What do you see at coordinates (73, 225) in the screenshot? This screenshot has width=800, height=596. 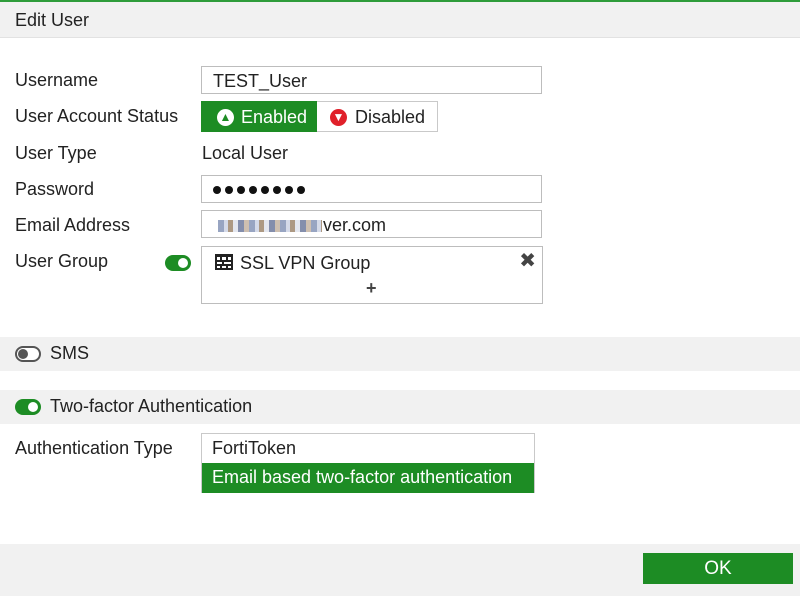 I see `email-address-label: Email Address` at bounding box center [73, 225].